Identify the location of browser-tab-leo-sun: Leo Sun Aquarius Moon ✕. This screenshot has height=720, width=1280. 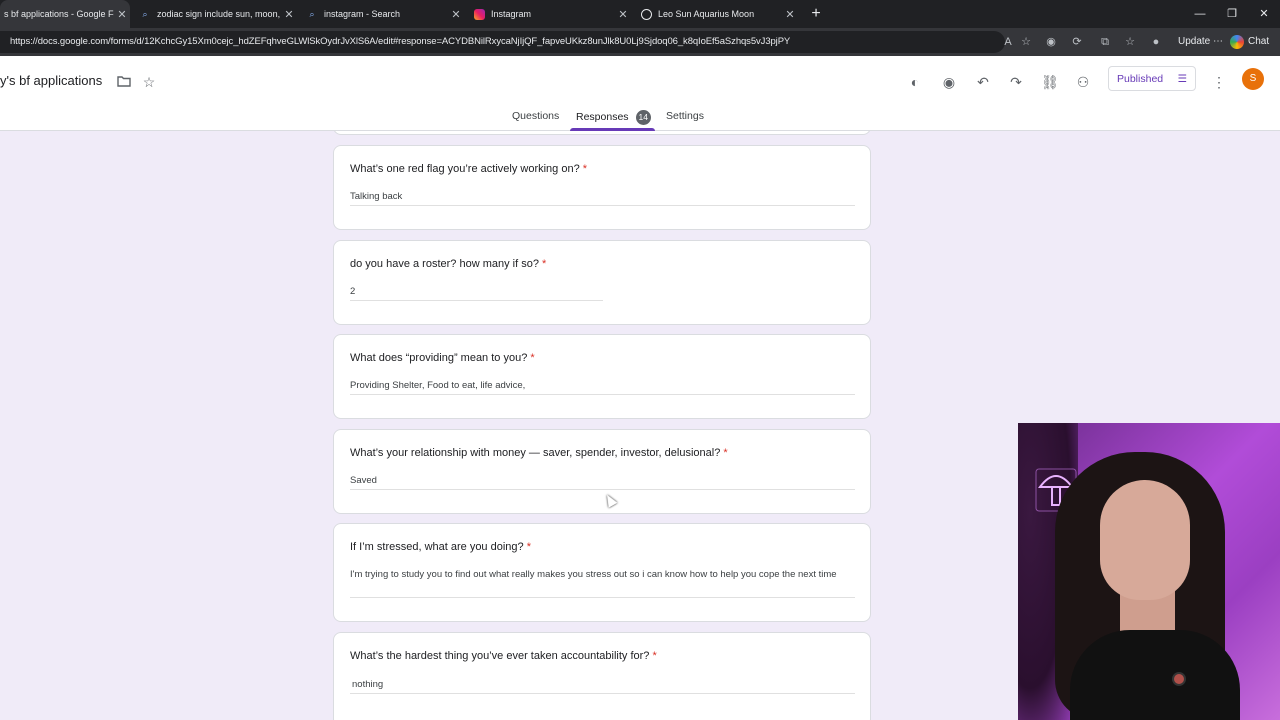
(715, 14).